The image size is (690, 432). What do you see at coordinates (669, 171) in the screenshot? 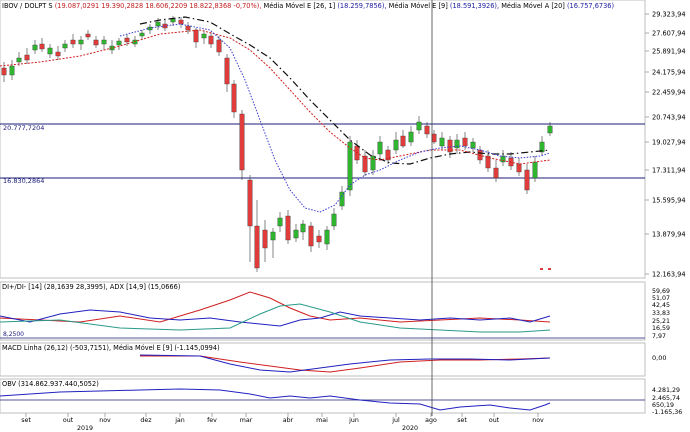
I see `price-tick-label: 17.311,94` at bounding box center [669, 171].